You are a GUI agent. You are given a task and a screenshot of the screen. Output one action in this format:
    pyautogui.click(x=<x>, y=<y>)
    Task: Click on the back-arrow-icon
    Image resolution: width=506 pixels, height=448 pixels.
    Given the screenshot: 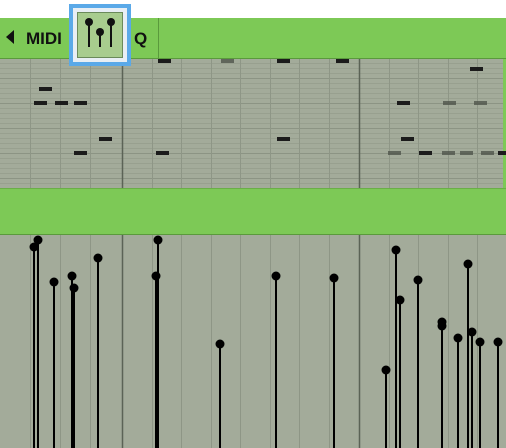 What is the action you would take?
    pyautogui.click(x=10, y=37)
    